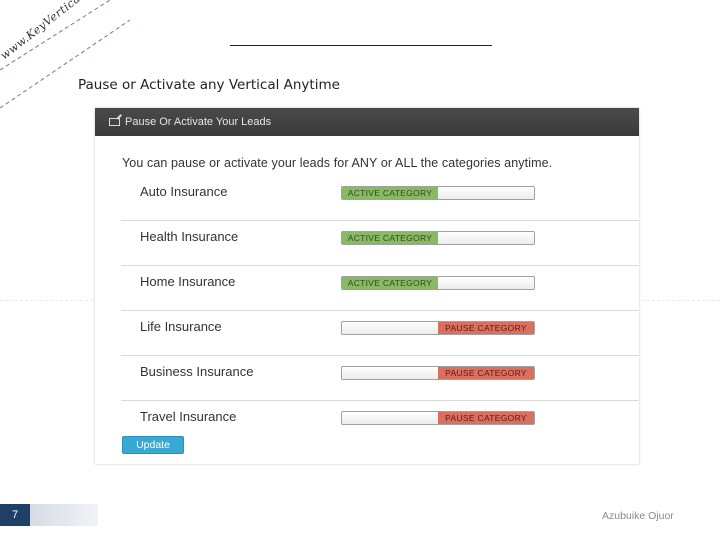 Image resolution: width=720 pixels, height=540 pixels. I want to click on category-row: Business Insurance PAUSE CATEGORY, so click(380, 378).